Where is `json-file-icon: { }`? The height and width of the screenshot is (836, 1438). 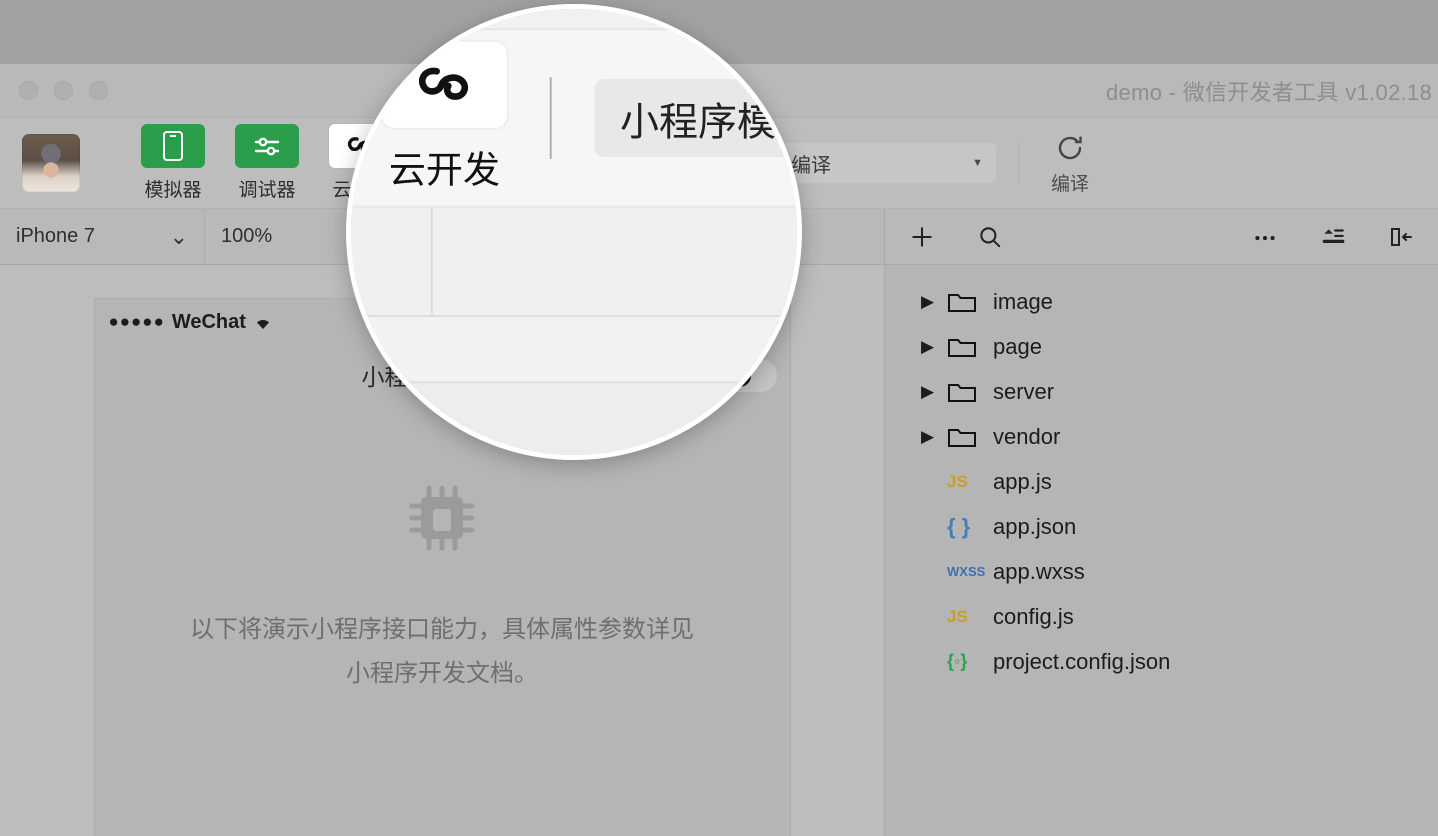
json-file-icon: { } is located at coordinates (970, 527).